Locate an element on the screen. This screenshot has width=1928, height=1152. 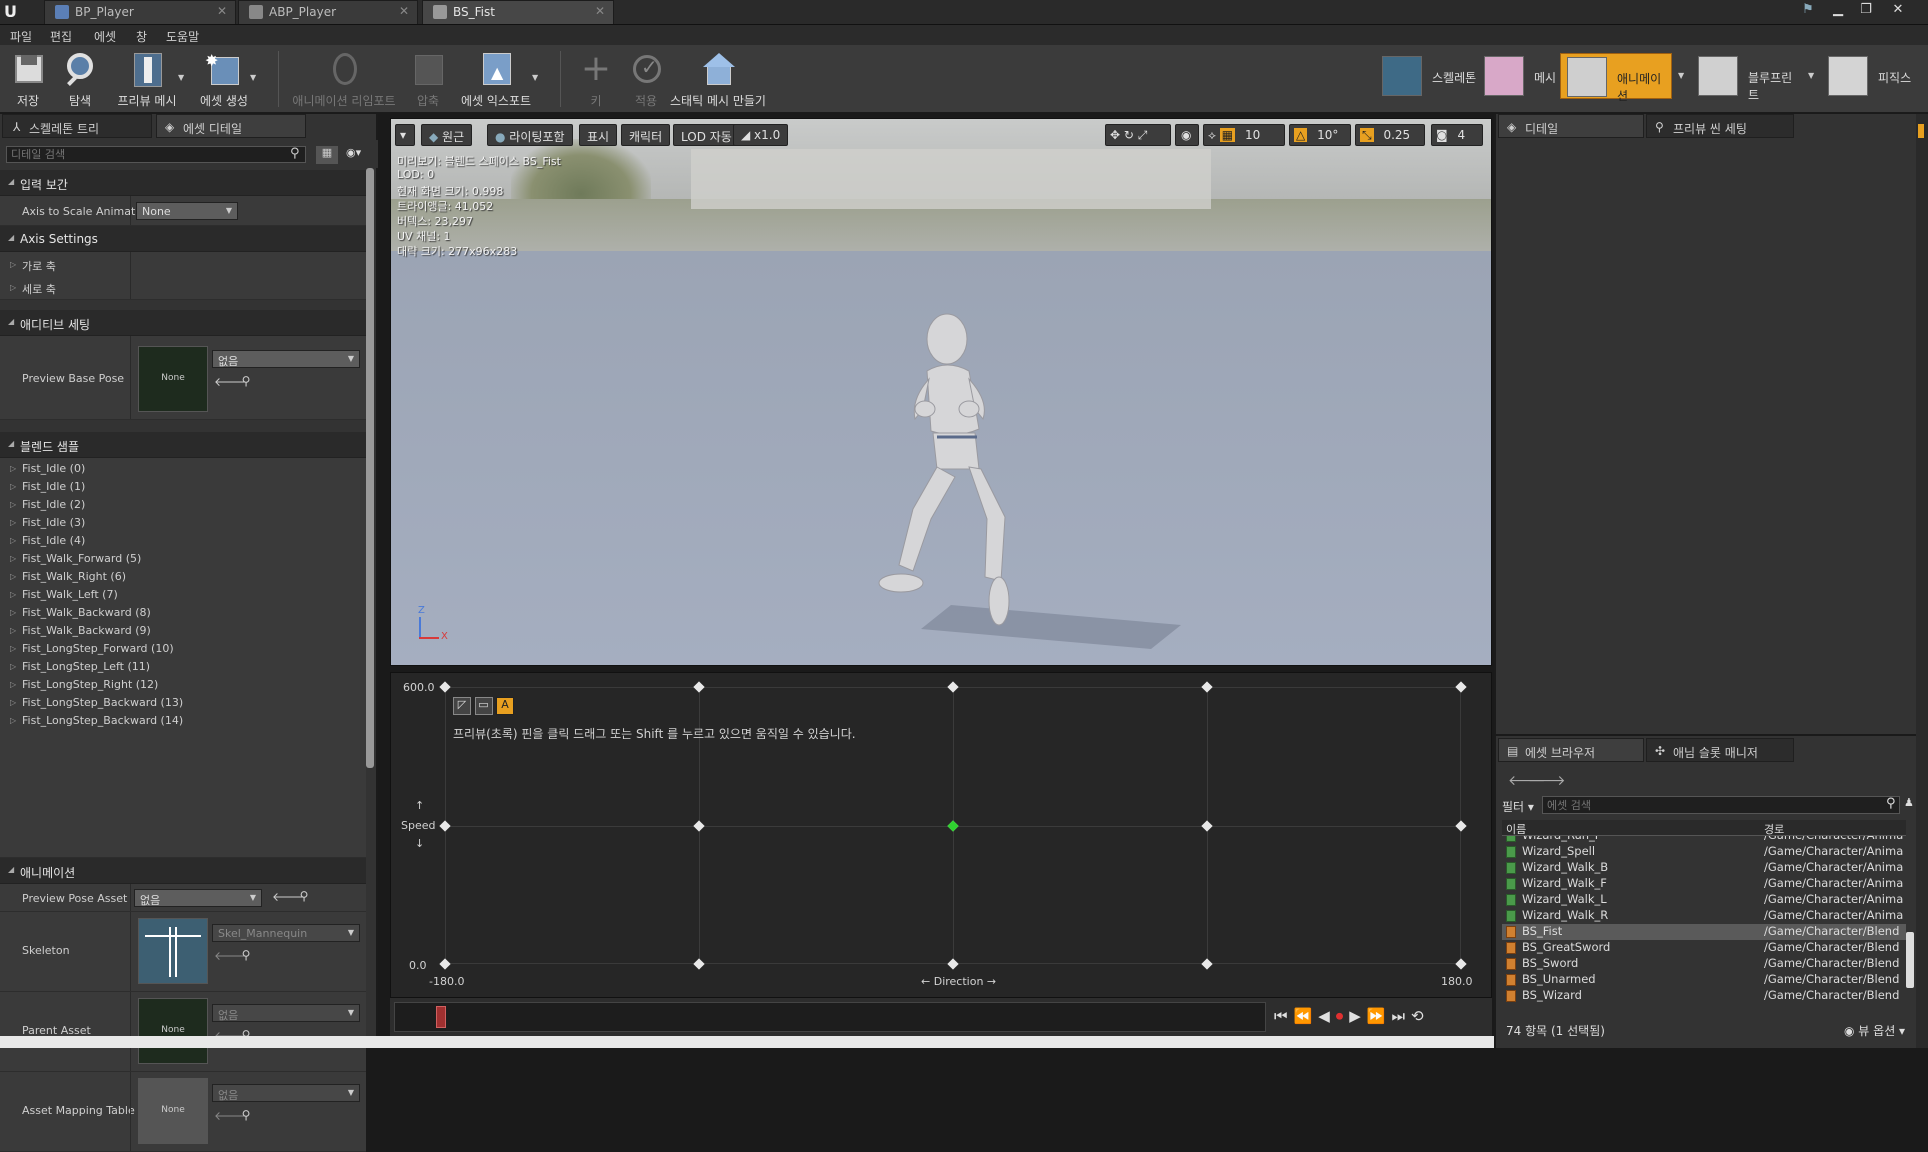
blend-sample-item: Fist_Idle (4) is located at coordinates (47, 540).